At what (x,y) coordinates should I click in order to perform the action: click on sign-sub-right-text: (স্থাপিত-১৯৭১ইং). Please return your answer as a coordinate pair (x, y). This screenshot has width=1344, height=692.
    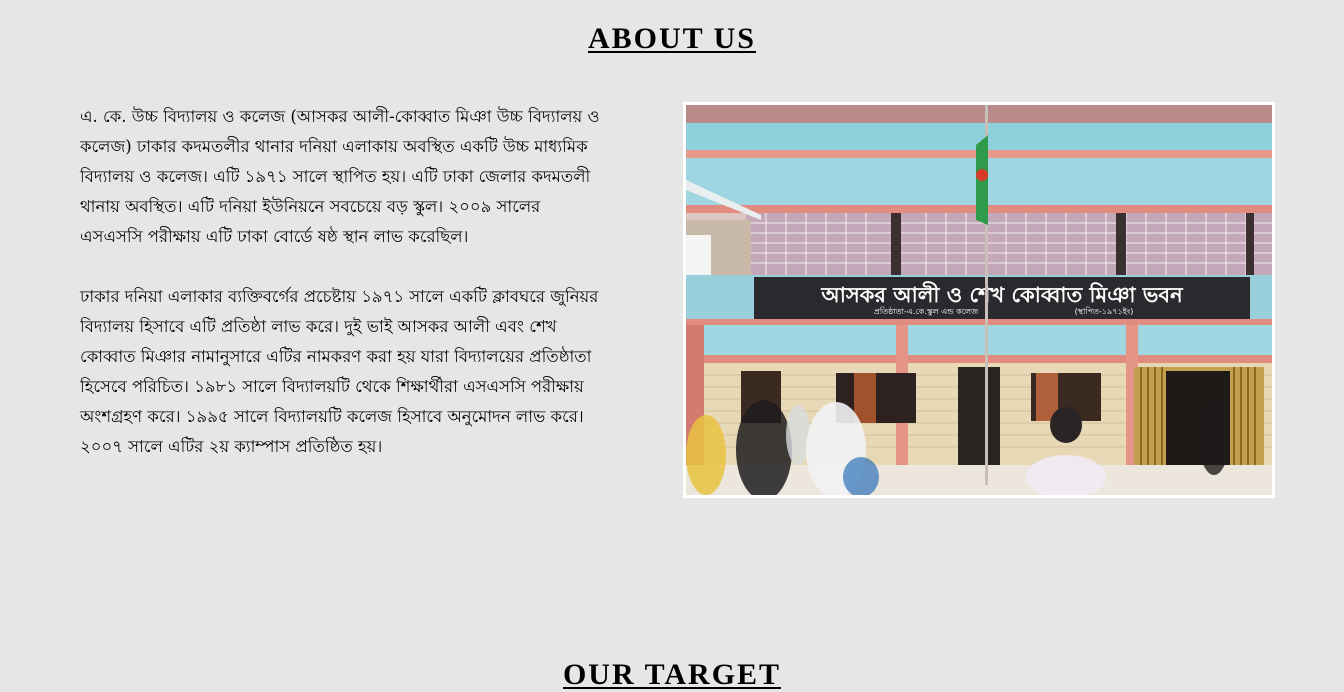
    Looking at the image, I should click on (1104, 311).